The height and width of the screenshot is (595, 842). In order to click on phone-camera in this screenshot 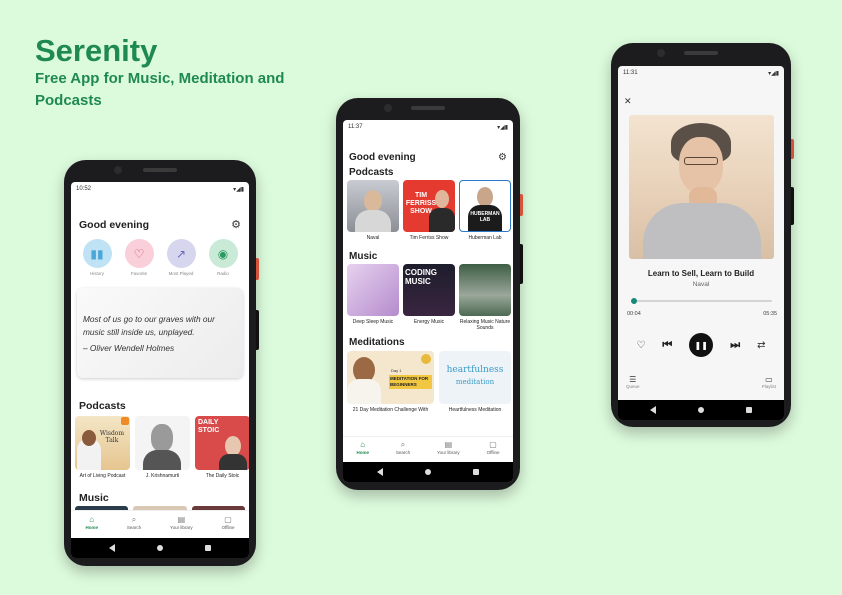, I will do `click(118, 170)`.